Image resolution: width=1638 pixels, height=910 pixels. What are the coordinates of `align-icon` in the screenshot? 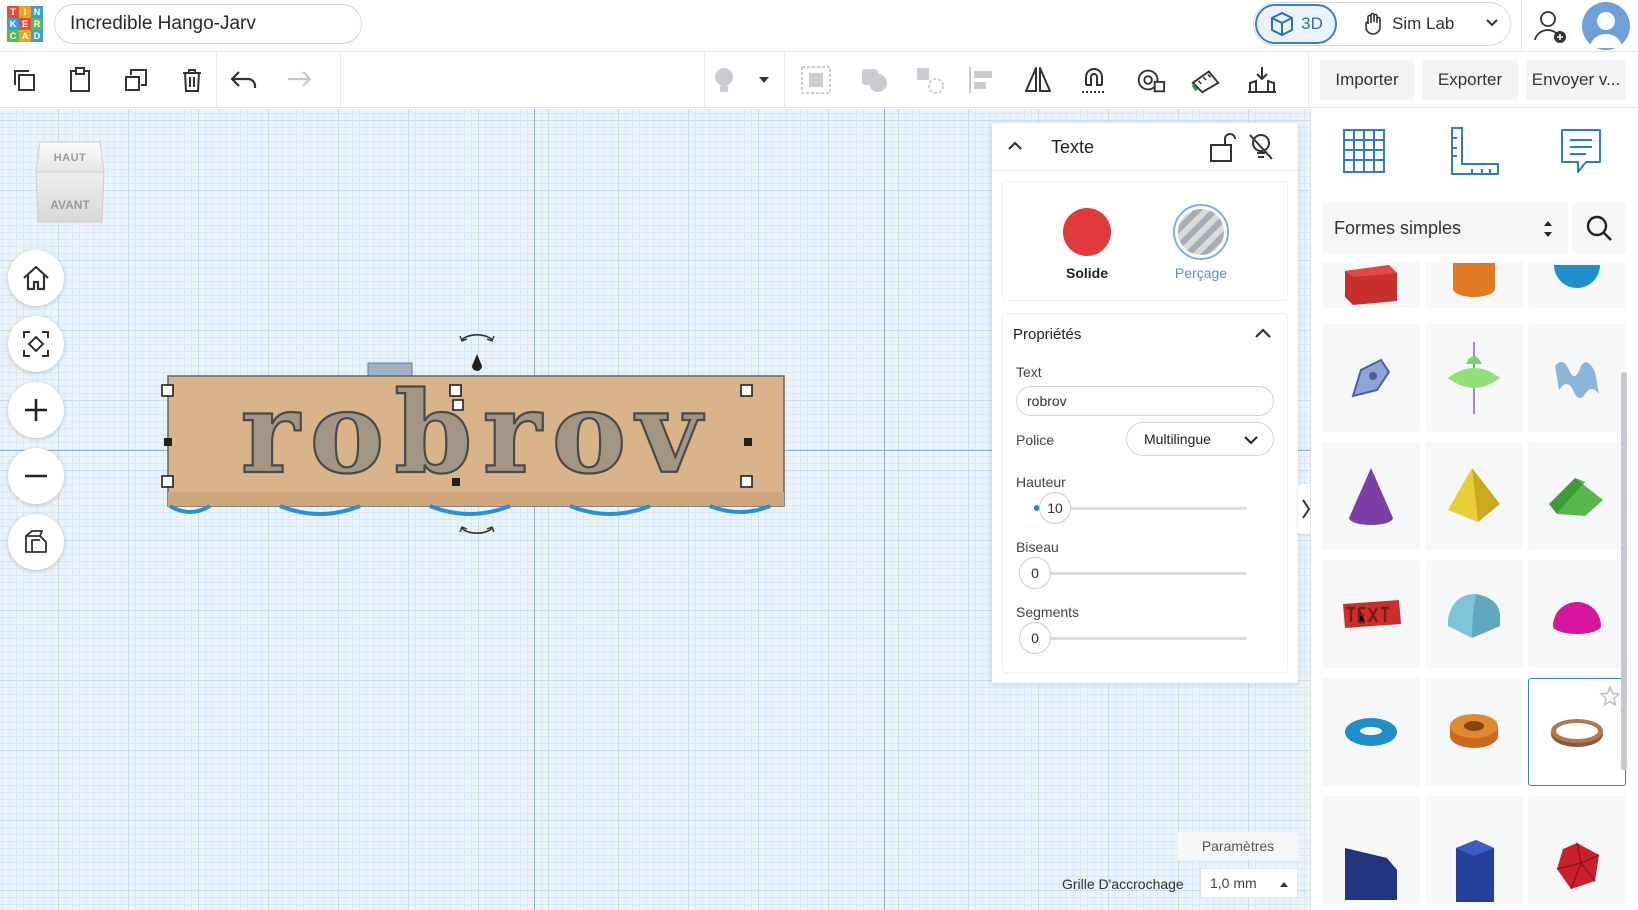 It's located at (982, 80).